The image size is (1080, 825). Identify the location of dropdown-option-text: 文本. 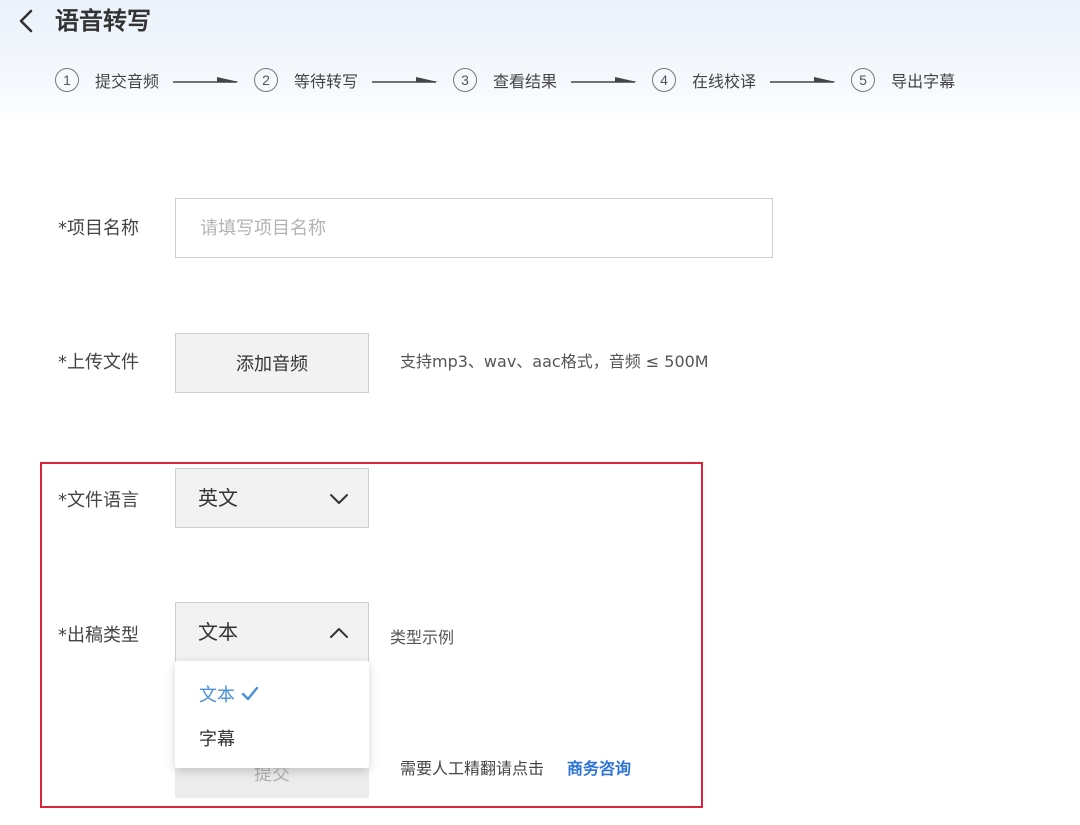
(229, 694).